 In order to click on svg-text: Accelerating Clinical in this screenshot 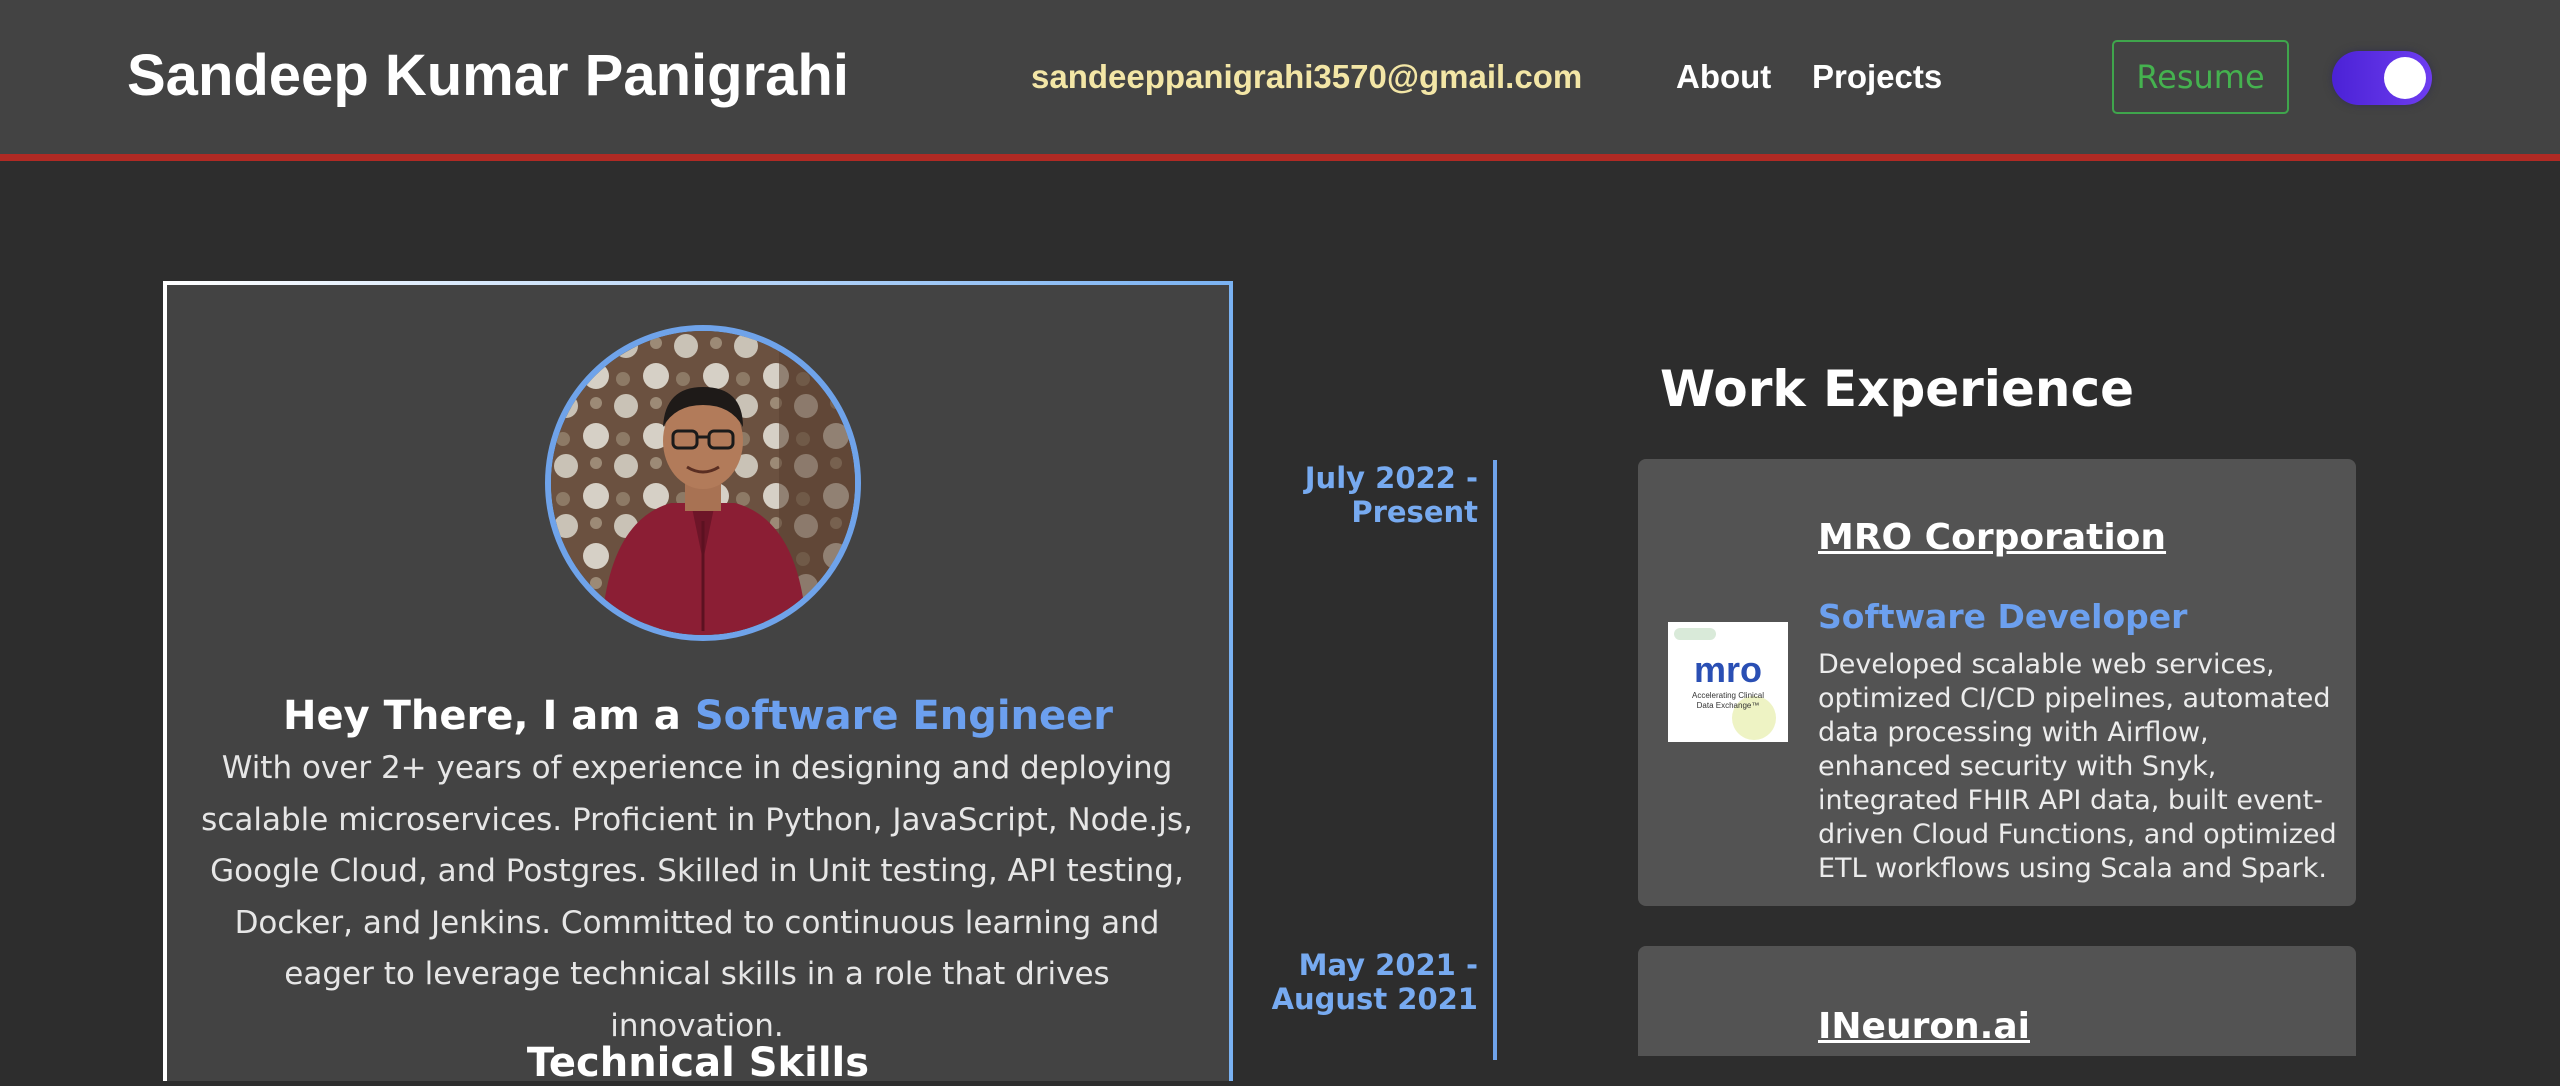, I will do `click(1728, 695)`.